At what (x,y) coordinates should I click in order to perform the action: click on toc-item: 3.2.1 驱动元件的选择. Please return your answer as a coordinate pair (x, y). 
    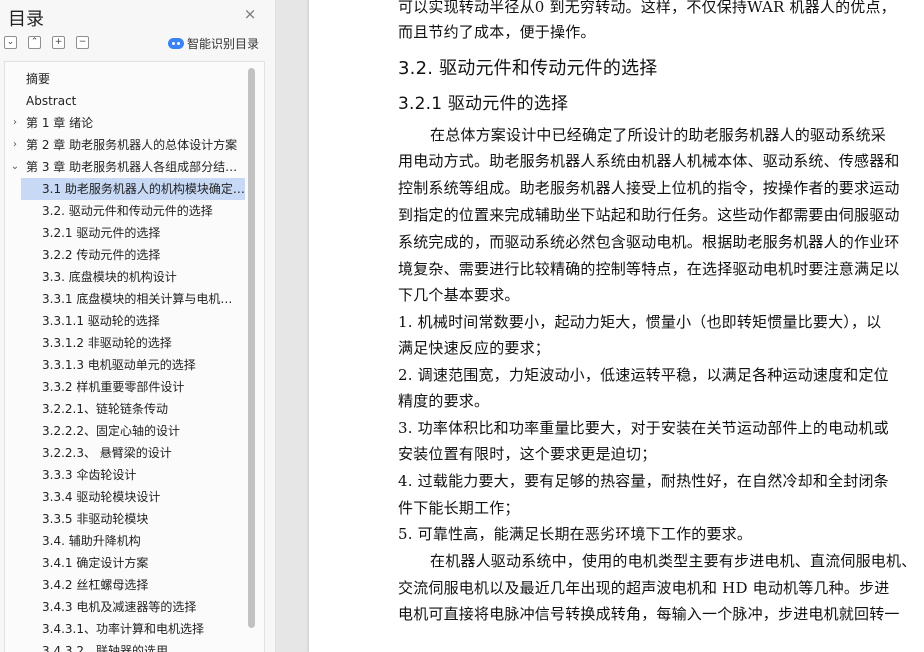
    Looking at the image, I should click on (125, 233).